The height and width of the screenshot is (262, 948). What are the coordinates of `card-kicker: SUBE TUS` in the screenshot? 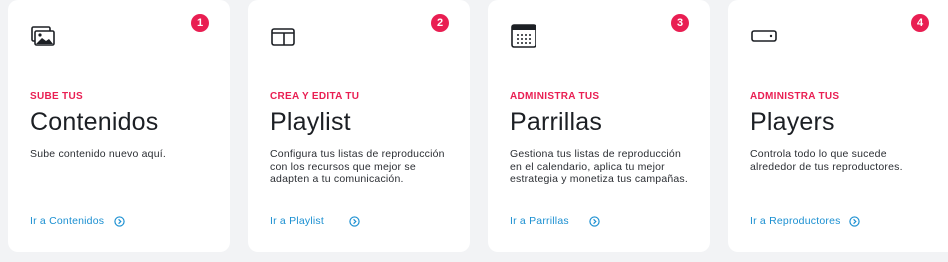 It's located at (56, 96).